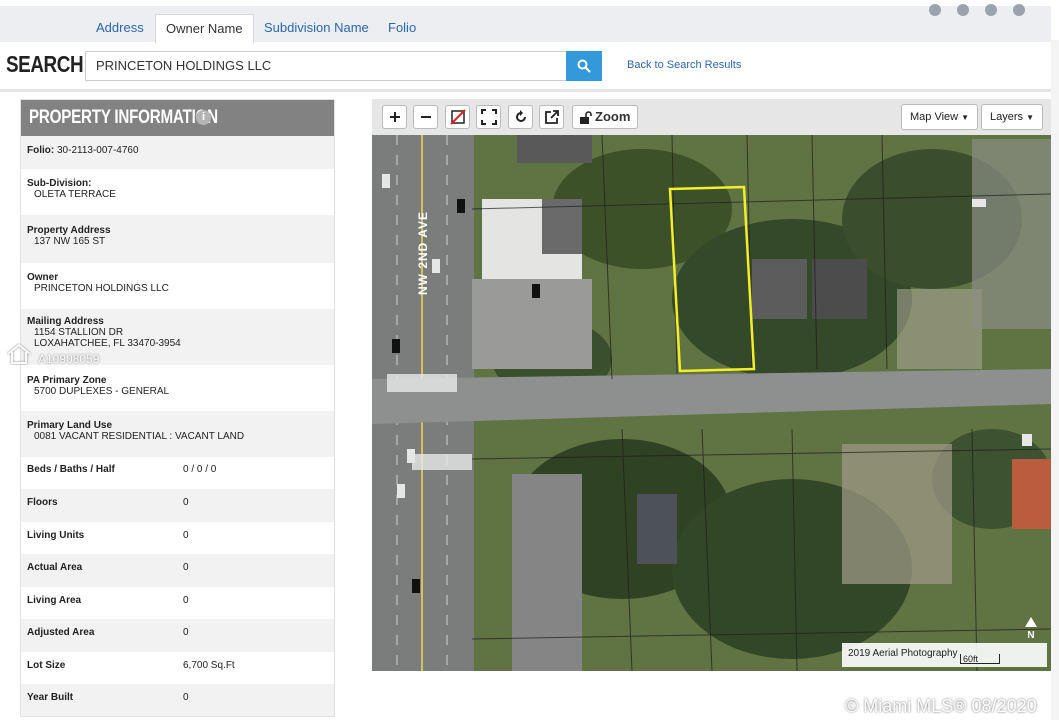 The image size is (1059, 720). Describe the element at coordinates (19, 353) in the screenshot. I see `house-watermark-icon` at that location.